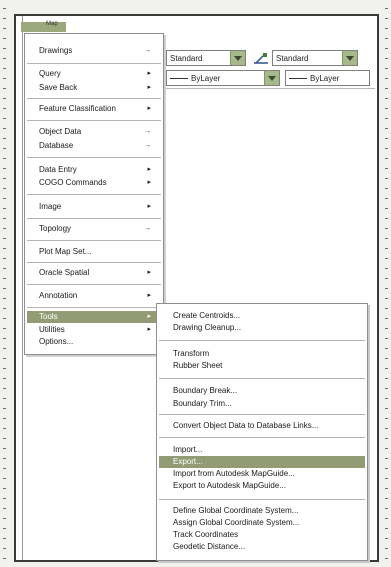  Describe the element at coordinates (52, 24) in the screenshot. I see `menubar-map-label: Map` at that location.